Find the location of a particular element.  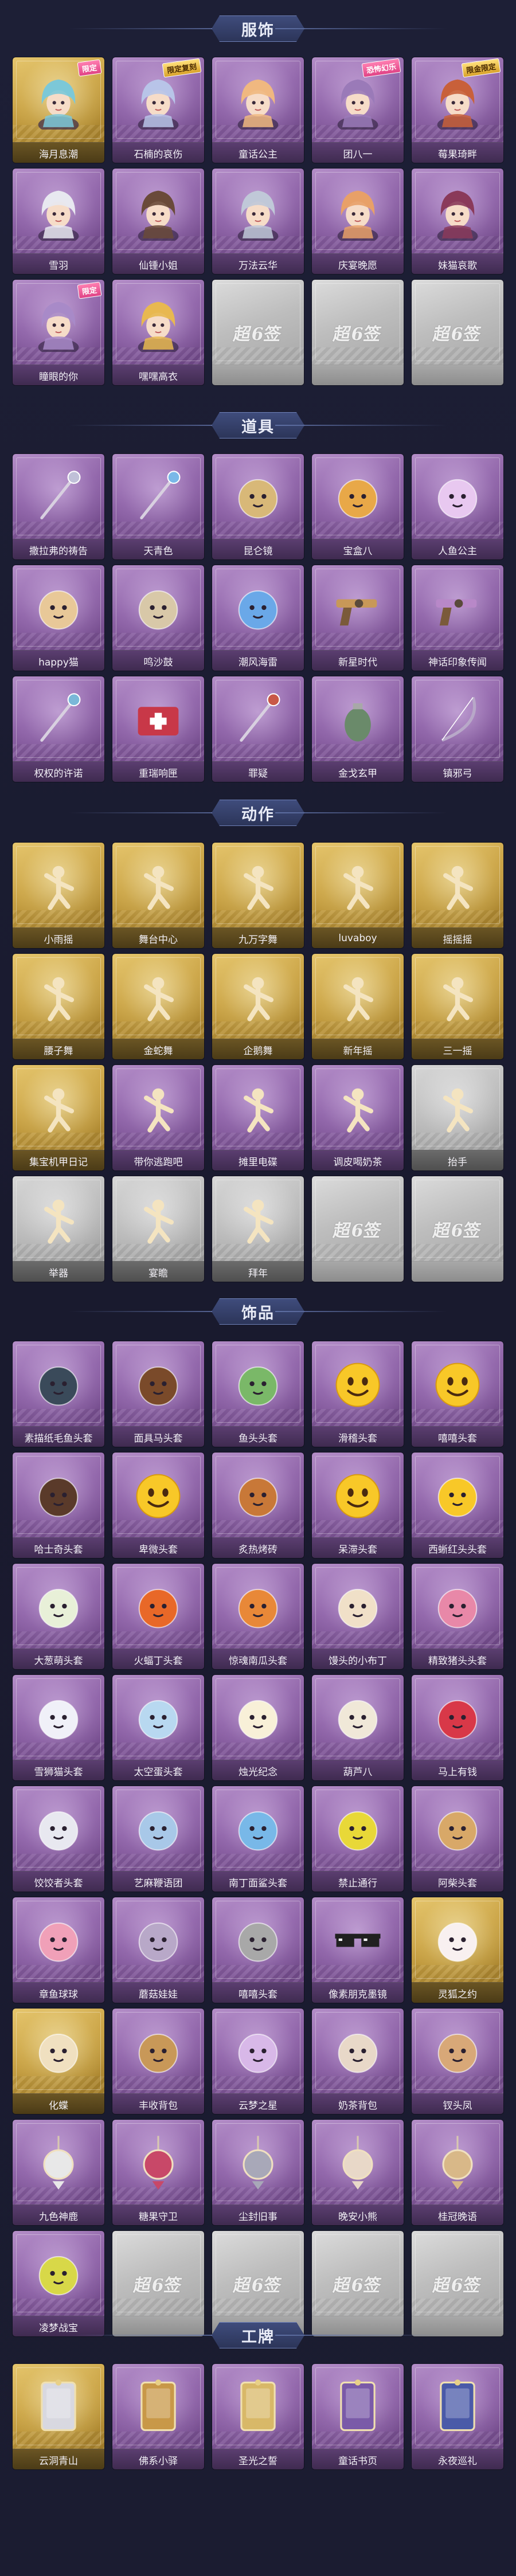

action-card: 九万字舞 is located at coordinates (258, 895).